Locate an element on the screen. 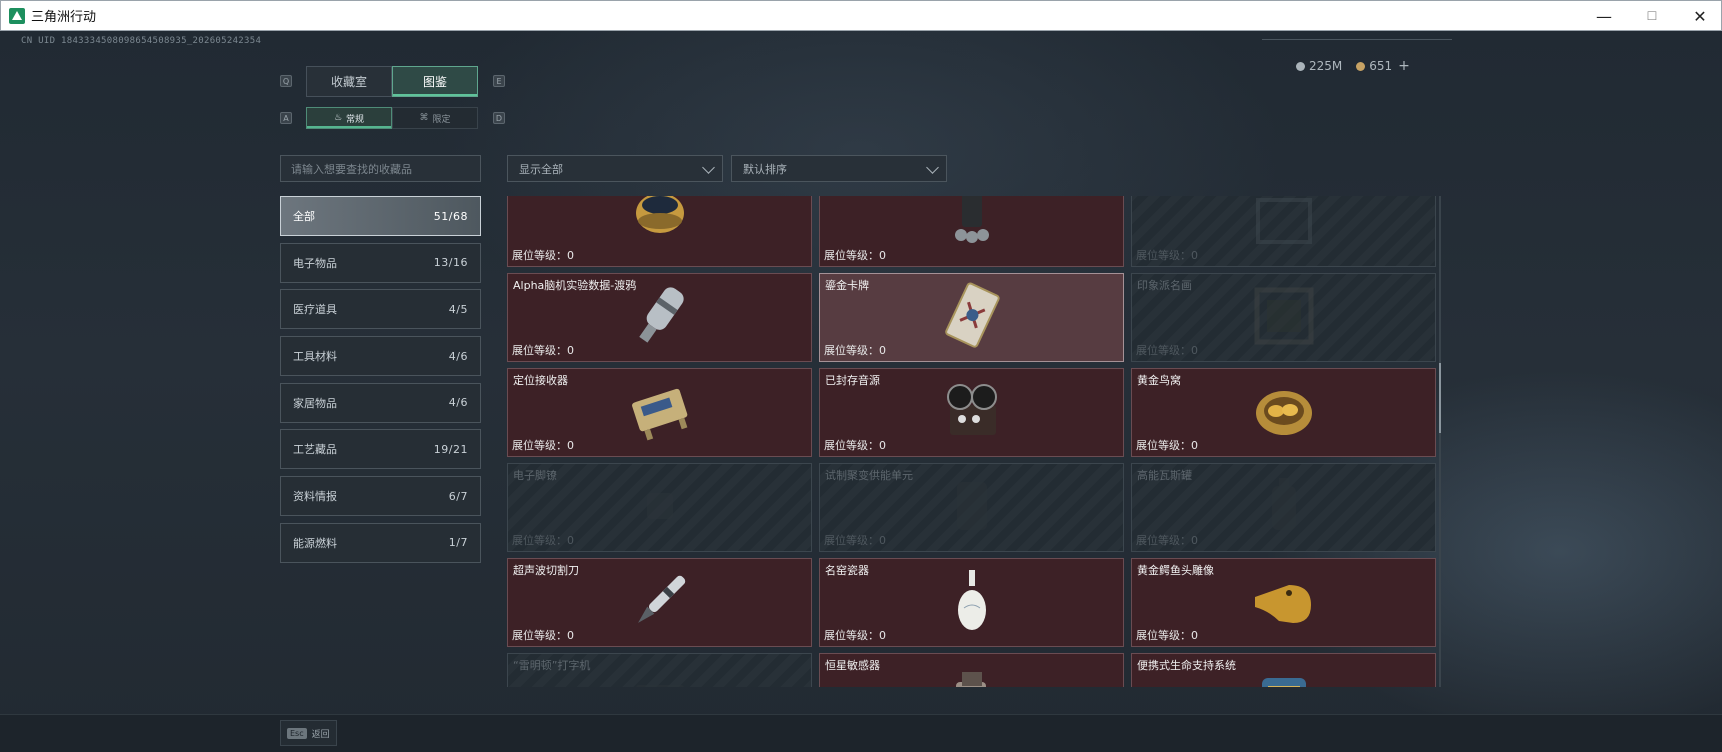 Image resolution: width=1722 pixels, height=752 pixels. reel-recorder-icon is located at coordinates (972, 413).